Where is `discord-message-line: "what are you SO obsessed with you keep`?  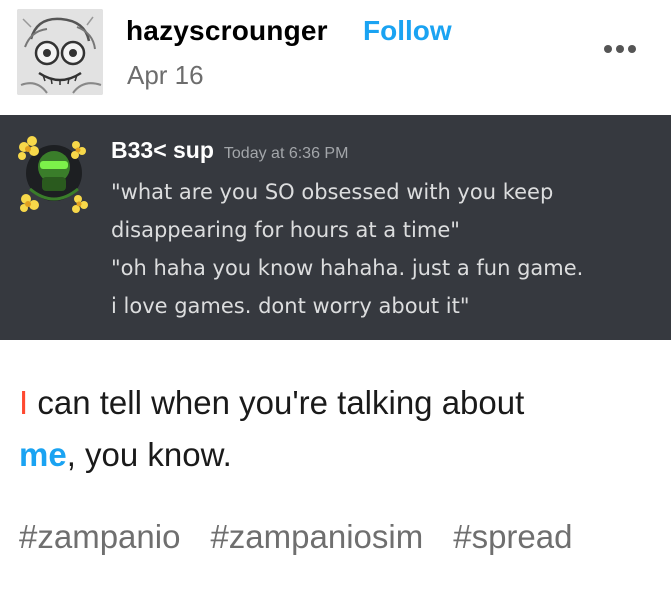
discord-message-line: "what are you SO obsessed with you keep is located at coordinates (332, 192).